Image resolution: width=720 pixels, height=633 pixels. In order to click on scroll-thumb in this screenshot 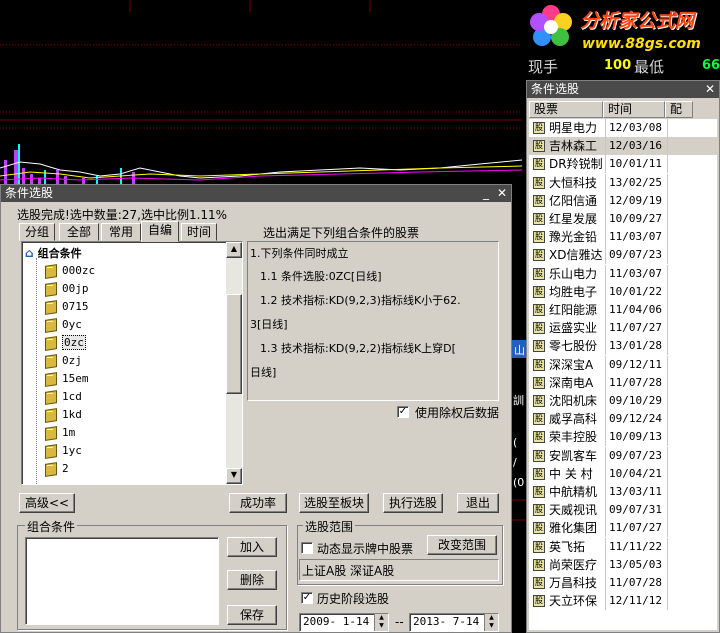, I will do `click(234, 344)`.